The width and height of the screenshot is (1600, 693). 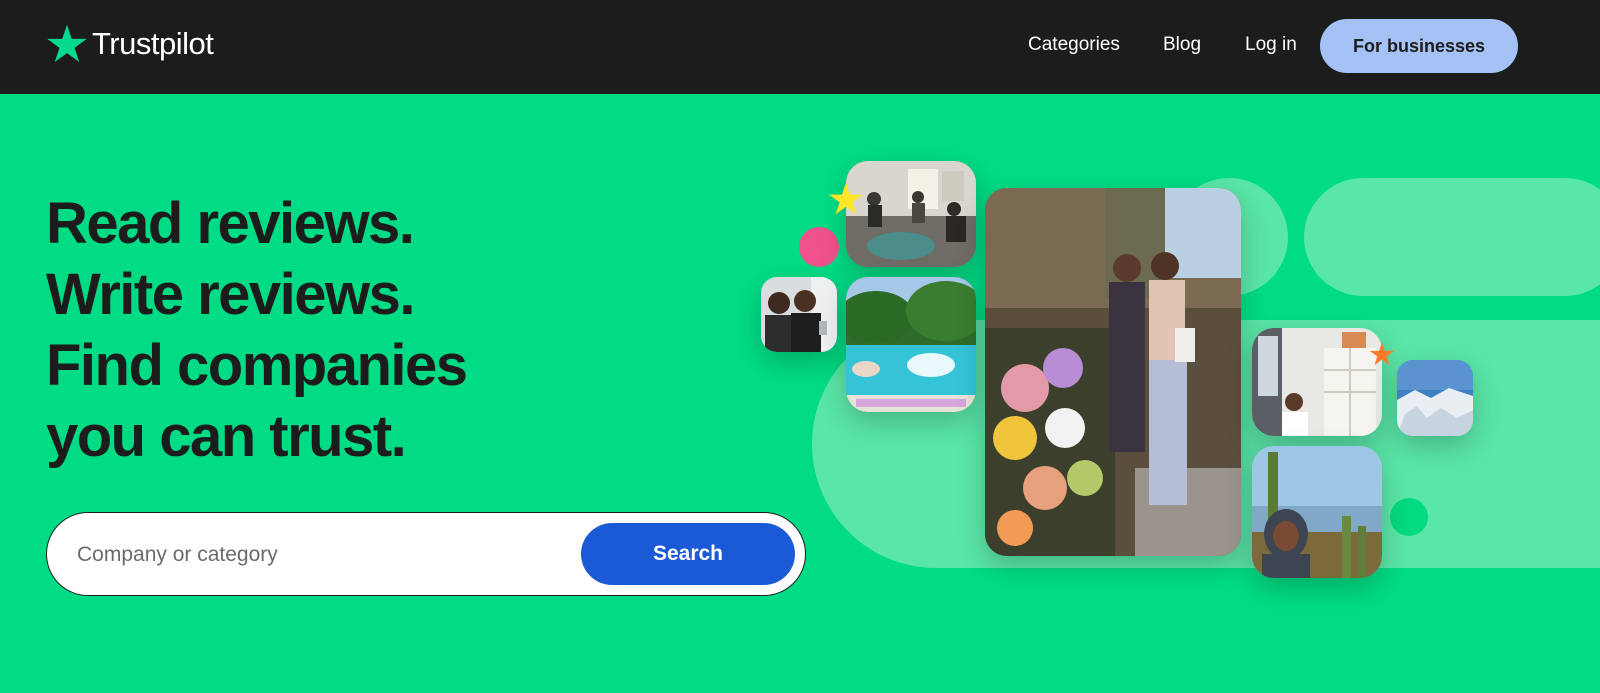 I want to click on pink-dot-decoration, so click(x=819, y=247).